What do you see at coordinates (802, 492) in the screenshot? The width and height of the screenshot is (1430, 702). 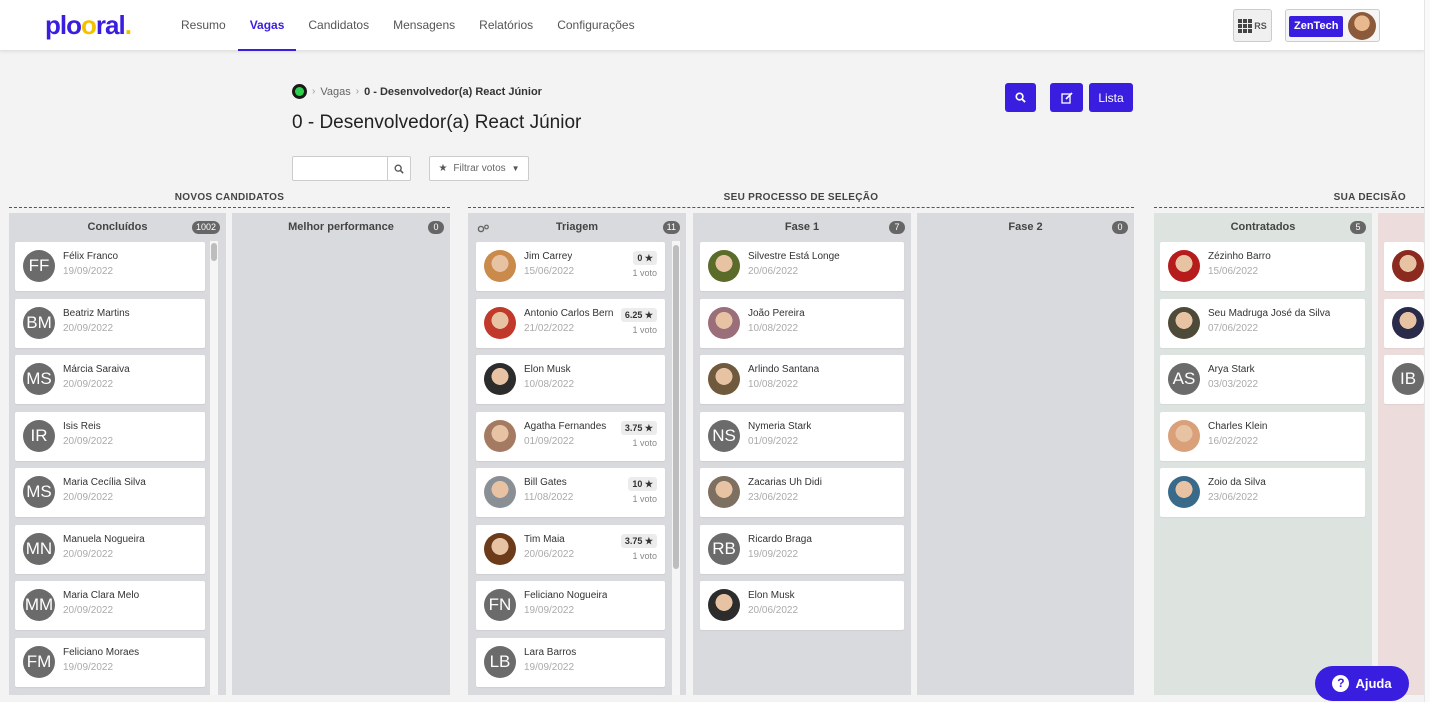 I see `candidate-card: Zacarias Uh Didi 23/06/2022` at bounding box center [802, 492].